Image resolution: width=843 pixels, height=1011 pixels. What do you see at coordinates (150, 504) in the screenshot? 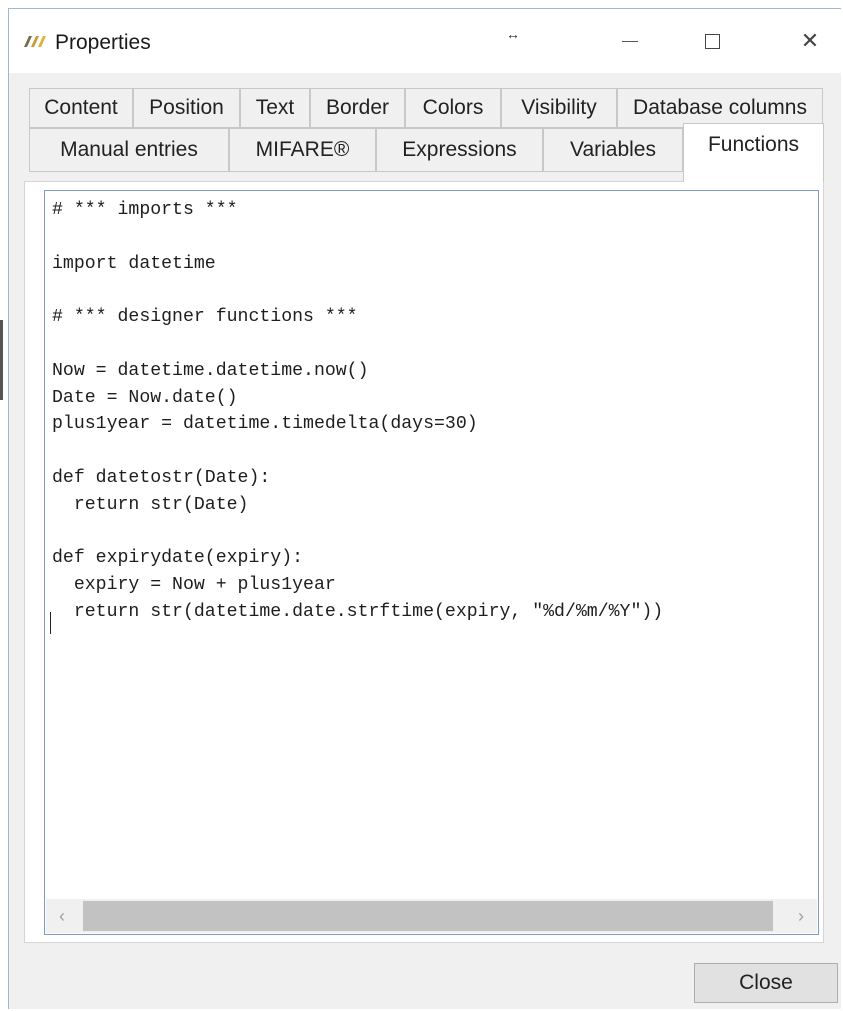
I see `code-line: return str(Date)` at bounding box center [150, 504].